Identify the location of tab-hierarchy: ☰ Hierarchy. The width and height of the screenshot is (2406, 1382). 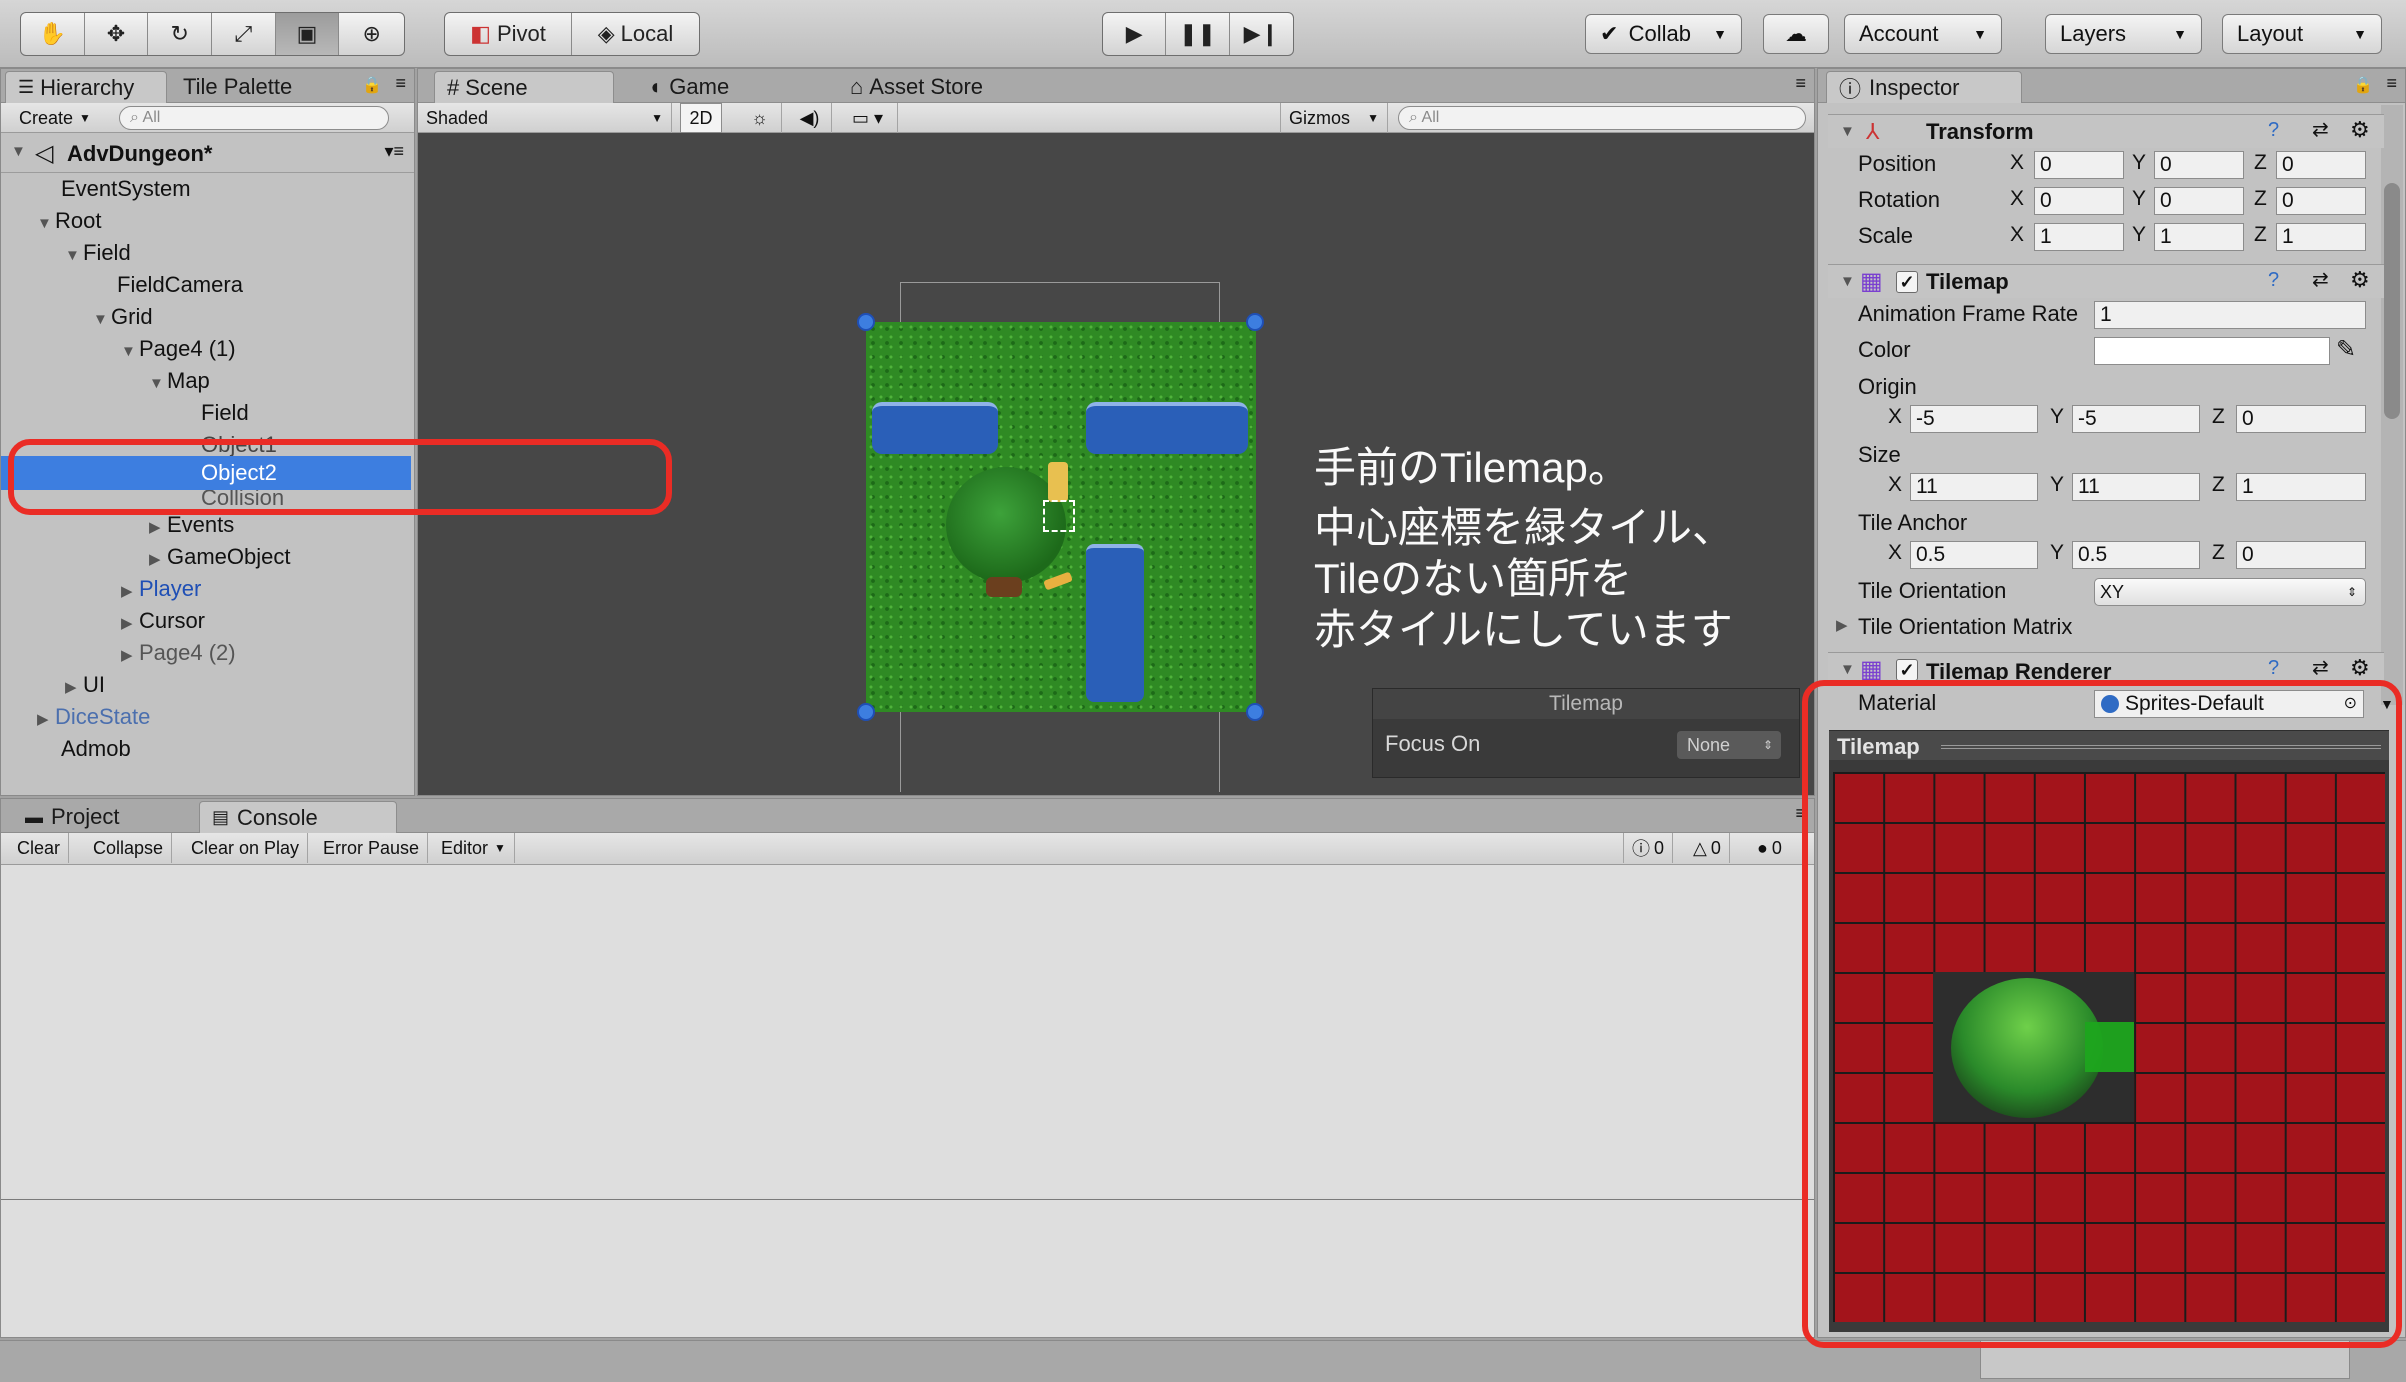
(86, 87).